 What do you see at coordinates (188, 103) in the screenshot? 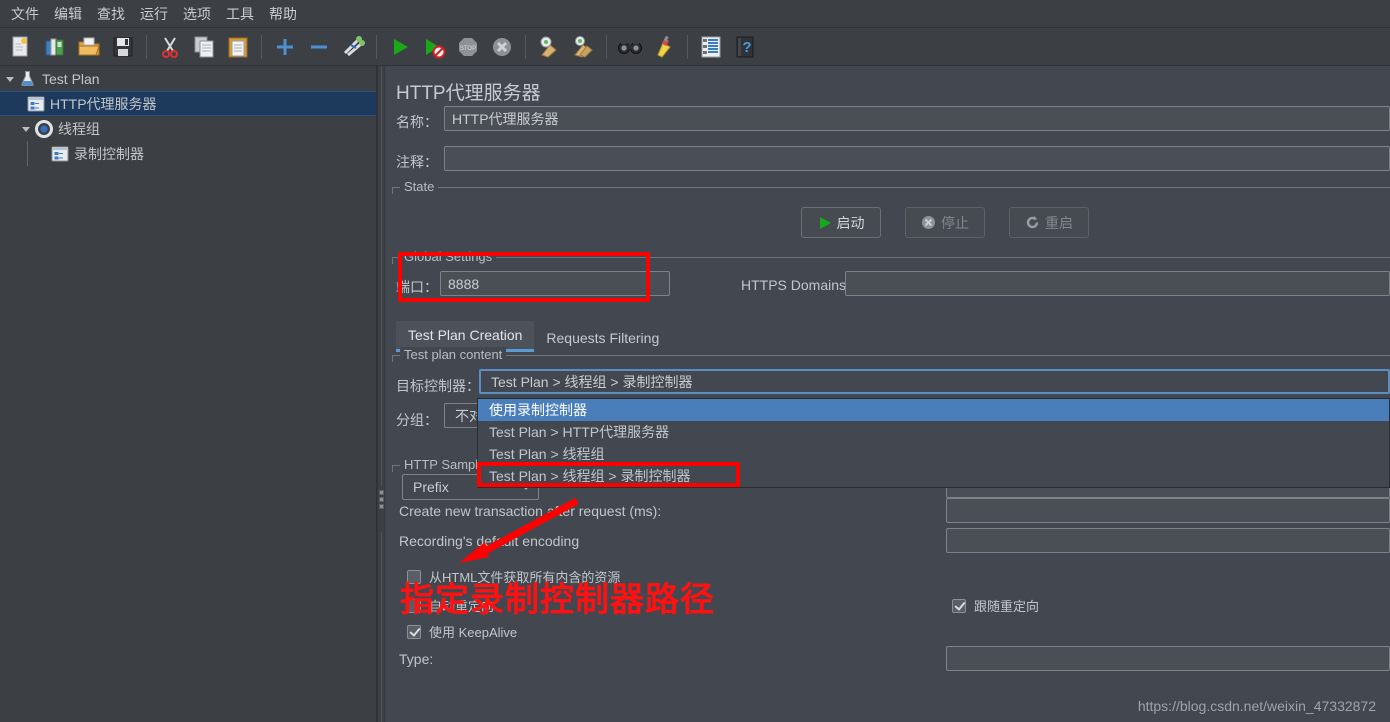
I see `tree-node-http-proxy-server: HTTP代理服务器` at bounding box center [188, 103].